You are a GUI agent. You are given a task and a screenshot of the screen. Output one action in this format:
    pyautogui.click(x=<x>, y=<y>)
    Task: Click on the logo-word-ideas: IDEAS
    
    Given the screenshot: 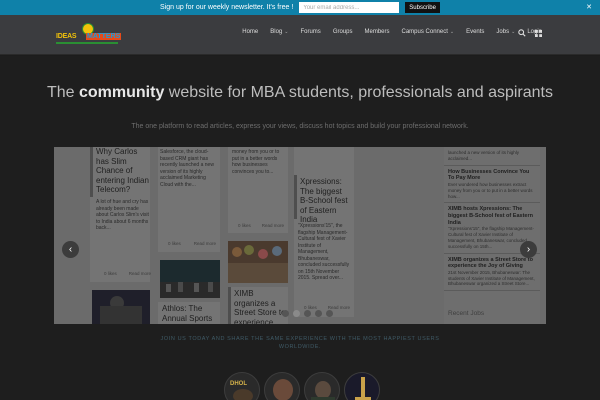 What is the action you would take?
    pyautogui.click(x=66, y=36)
    